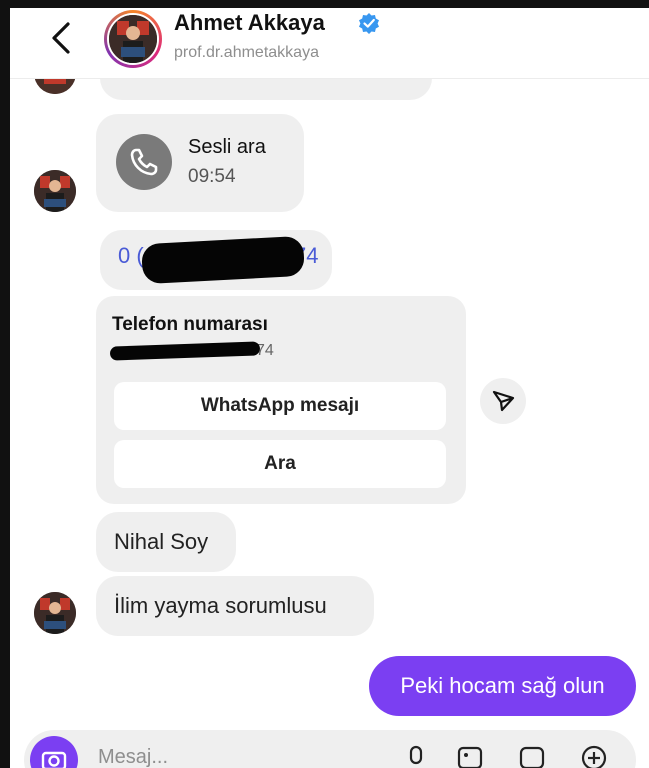 Image resolution: width=649 pixels, height=768 pixels. What do you see at coordinates (503, 401) in the screenshot?
I see `share-icon` at bounding box center [503, 401].